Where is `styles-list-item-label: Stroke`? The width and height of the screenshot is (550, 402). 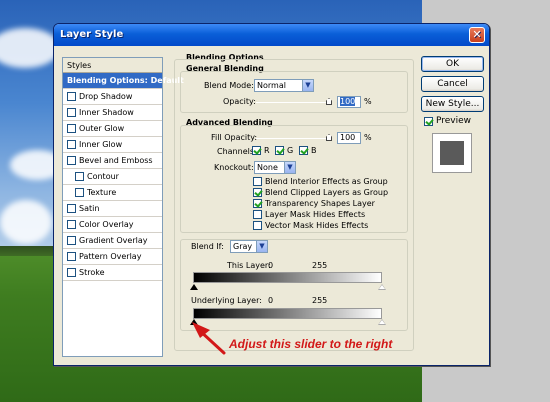
styles-list-item-label: Stroke is located at coordinates (92, 272).